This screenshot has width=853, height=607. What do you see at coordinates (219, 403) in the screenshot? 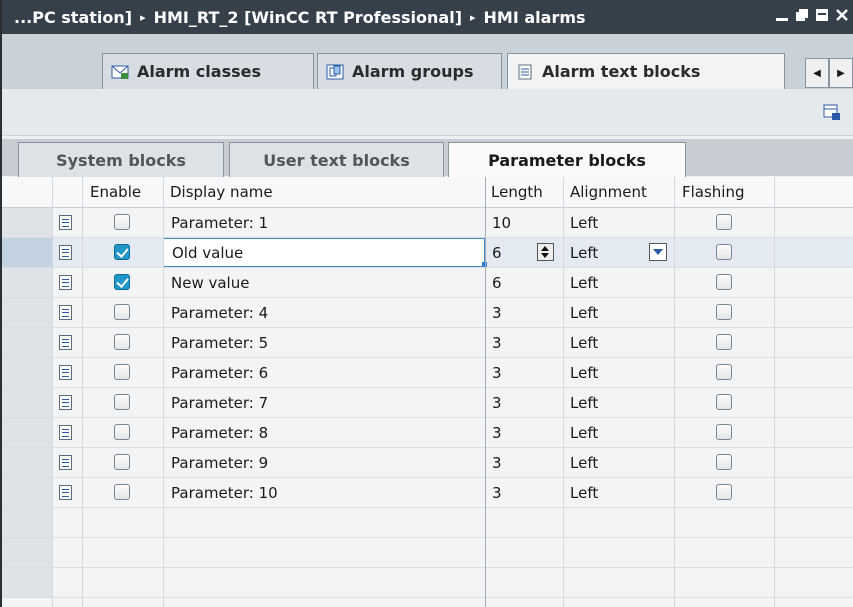
I see `display-name-cell: Parameter: 7` at bounding box center [219, 403].